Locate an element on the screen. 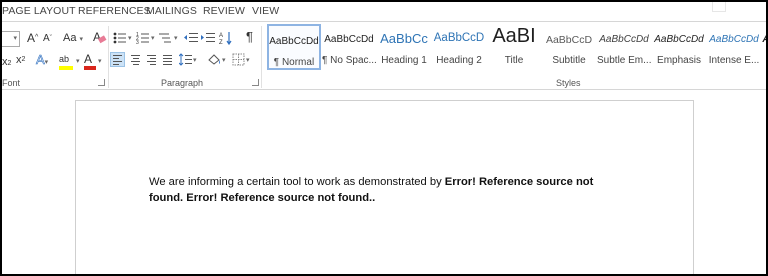 Image resolution: width=768 pixels, height=276 pixels. highlight-button: ab ▾ is located at coordinates (69, 61).